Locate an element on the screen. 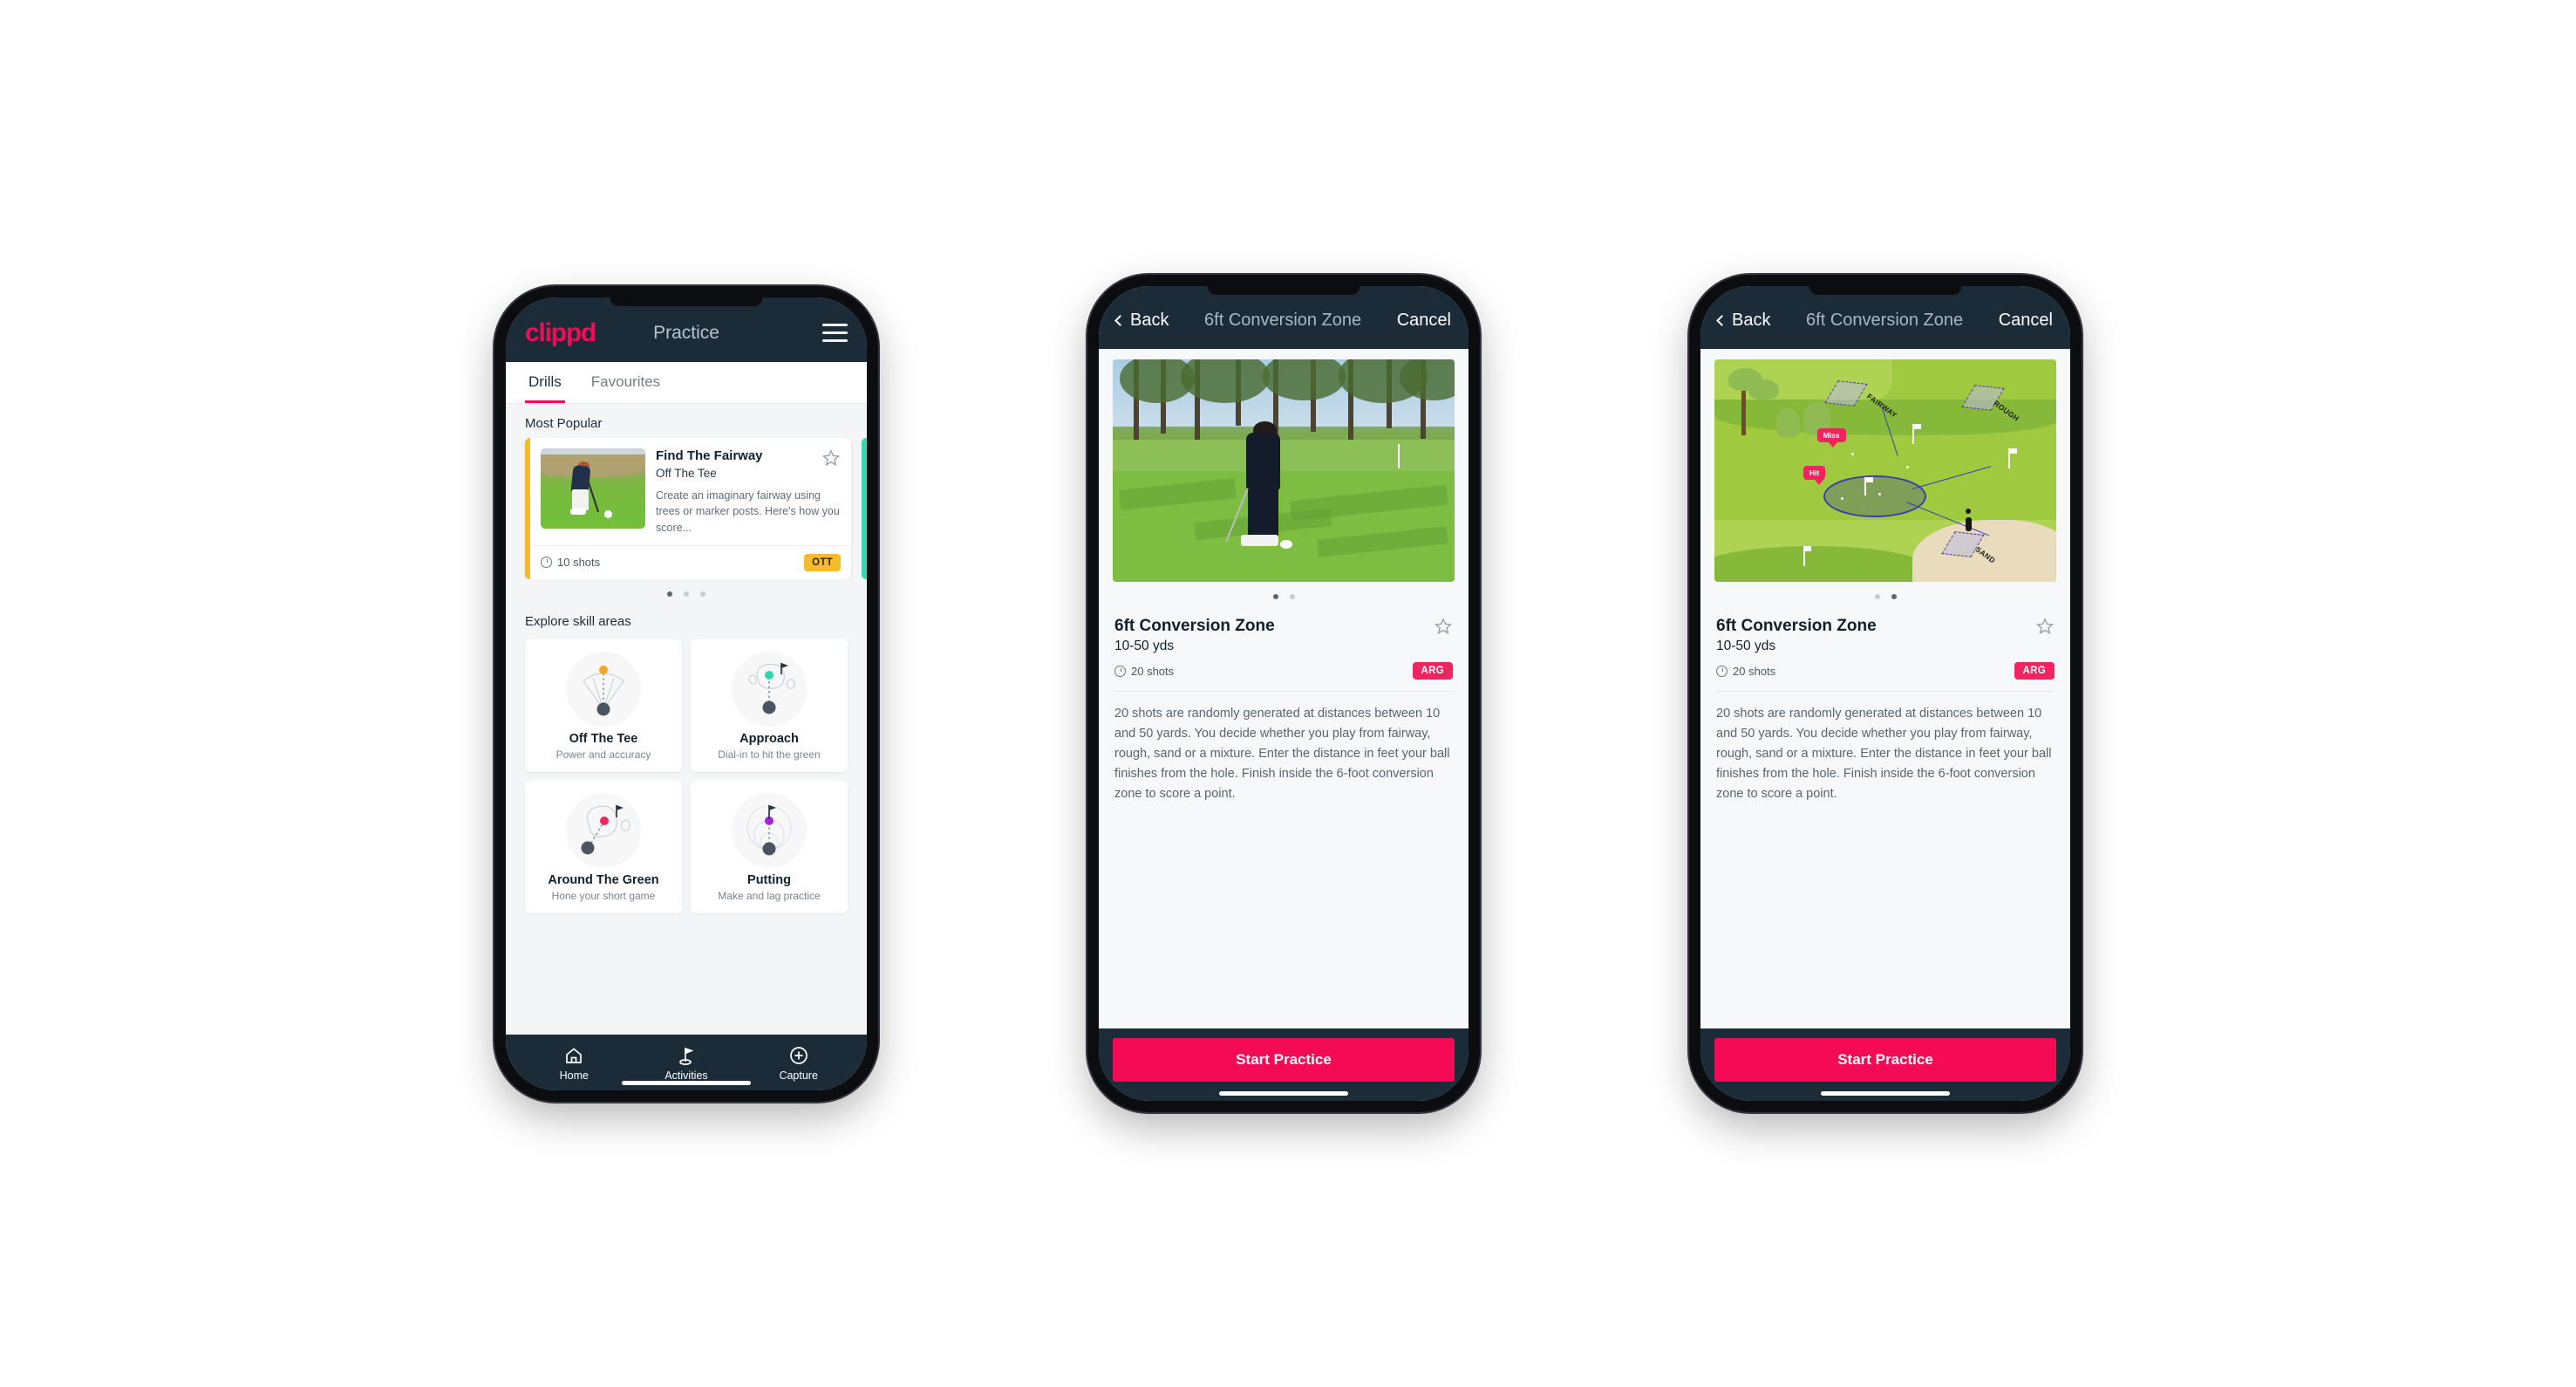 This screenshot has height=1387, width=2576. golf-flag-icon is located at coordinates (687, 1055).